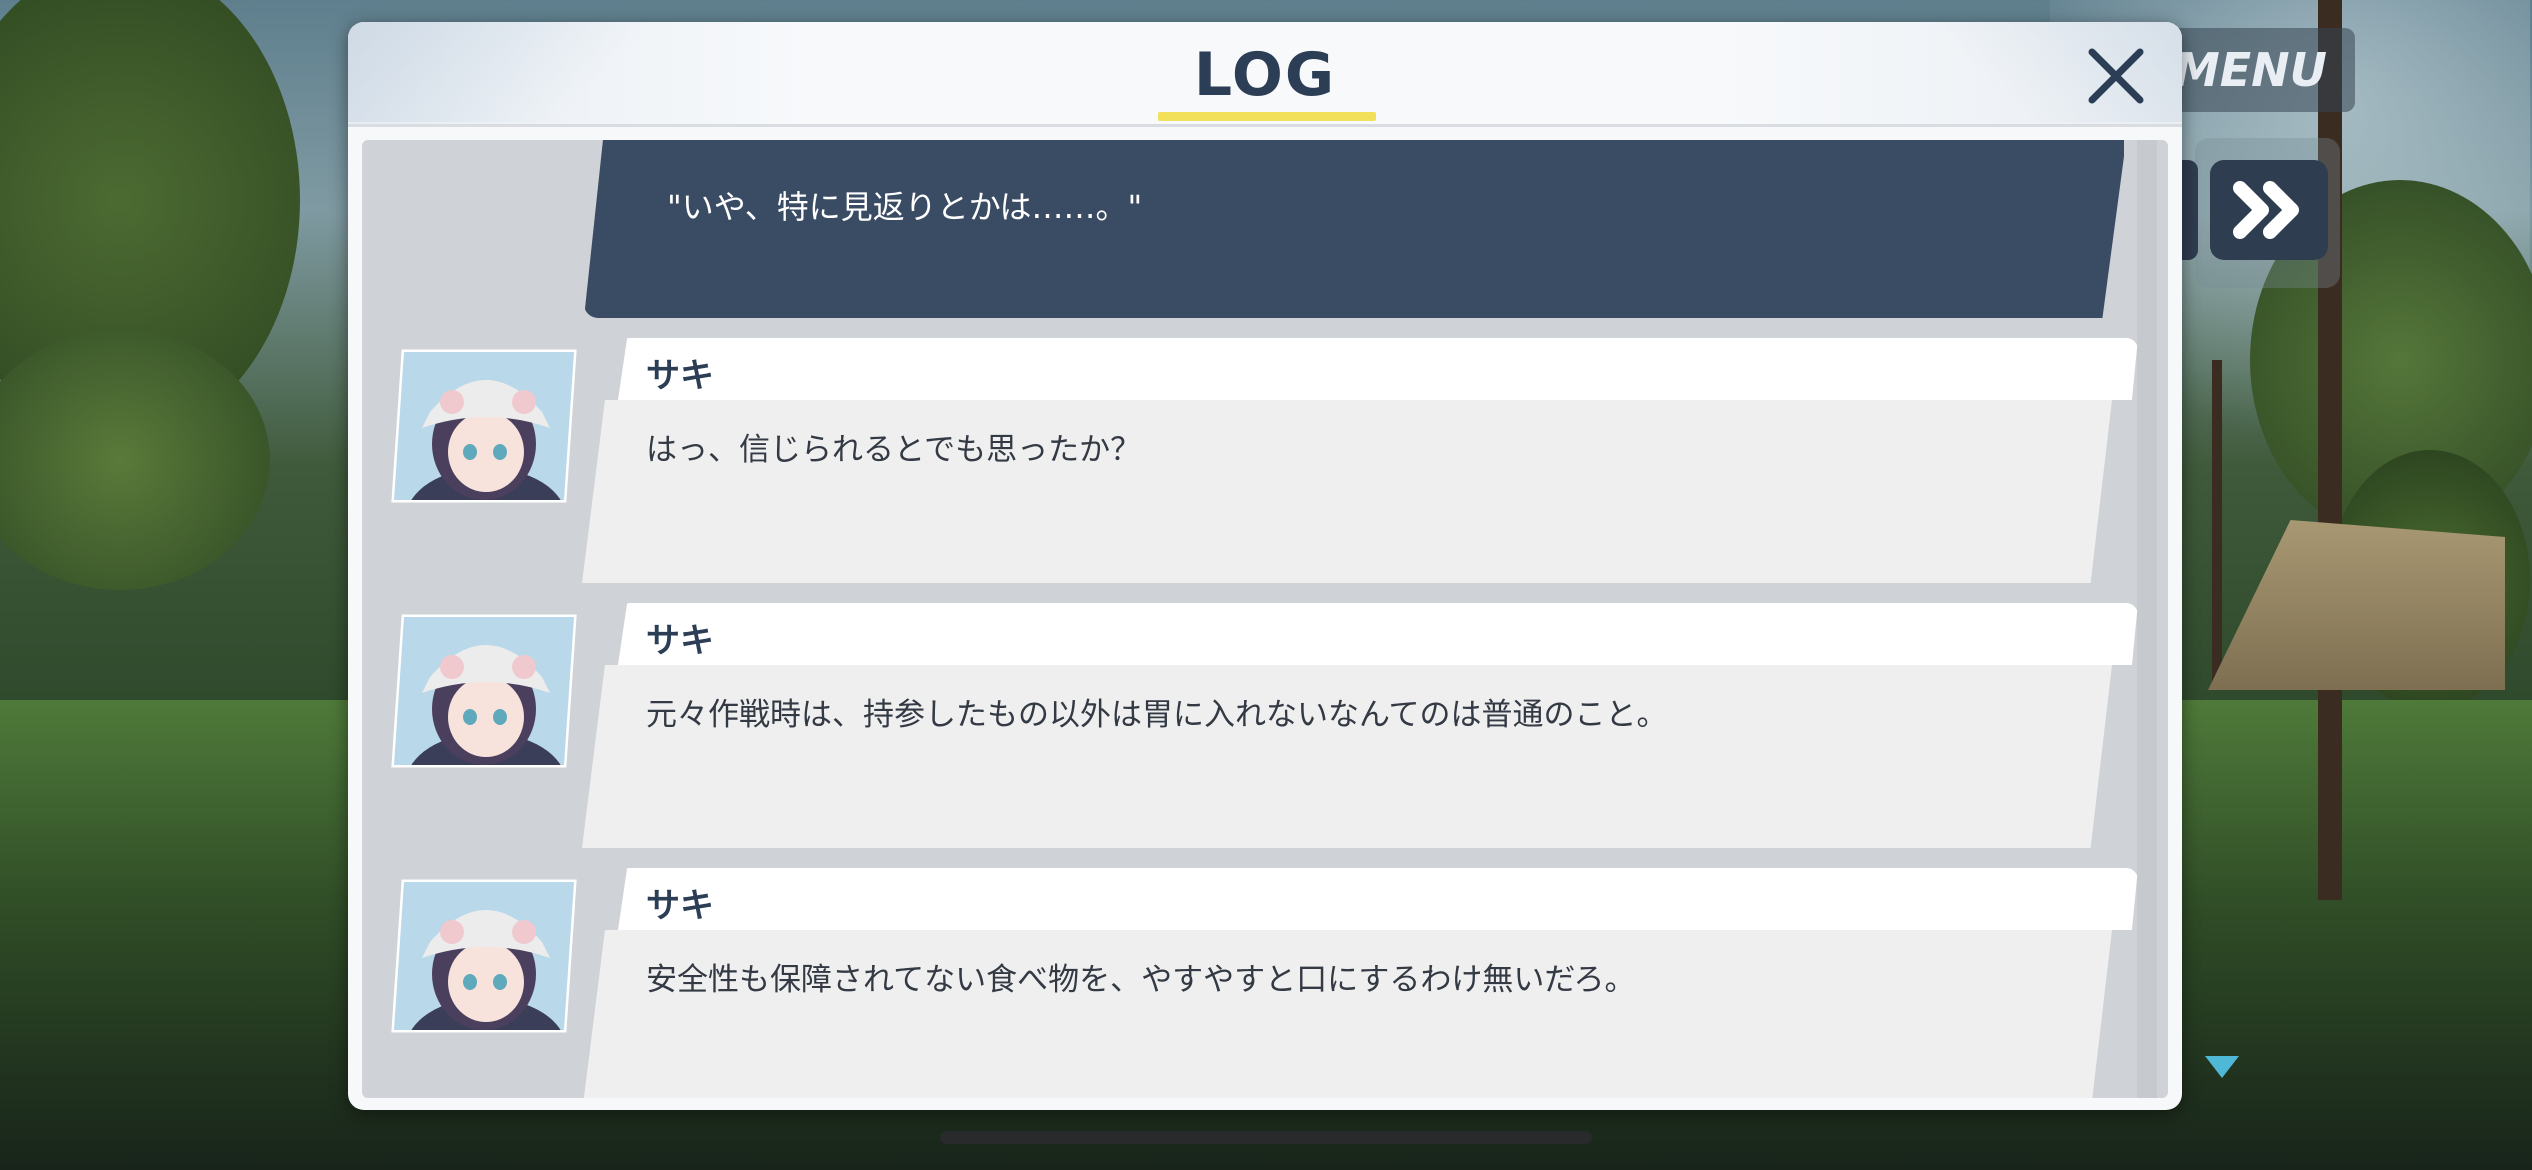 This screenshot has height=1170, width=2532. I want to click on dialogue-bubble: サキ 元々作戦時は、持参したもの以外は胃に入れないなんてのは普通のこと。, so click(1360, 725).